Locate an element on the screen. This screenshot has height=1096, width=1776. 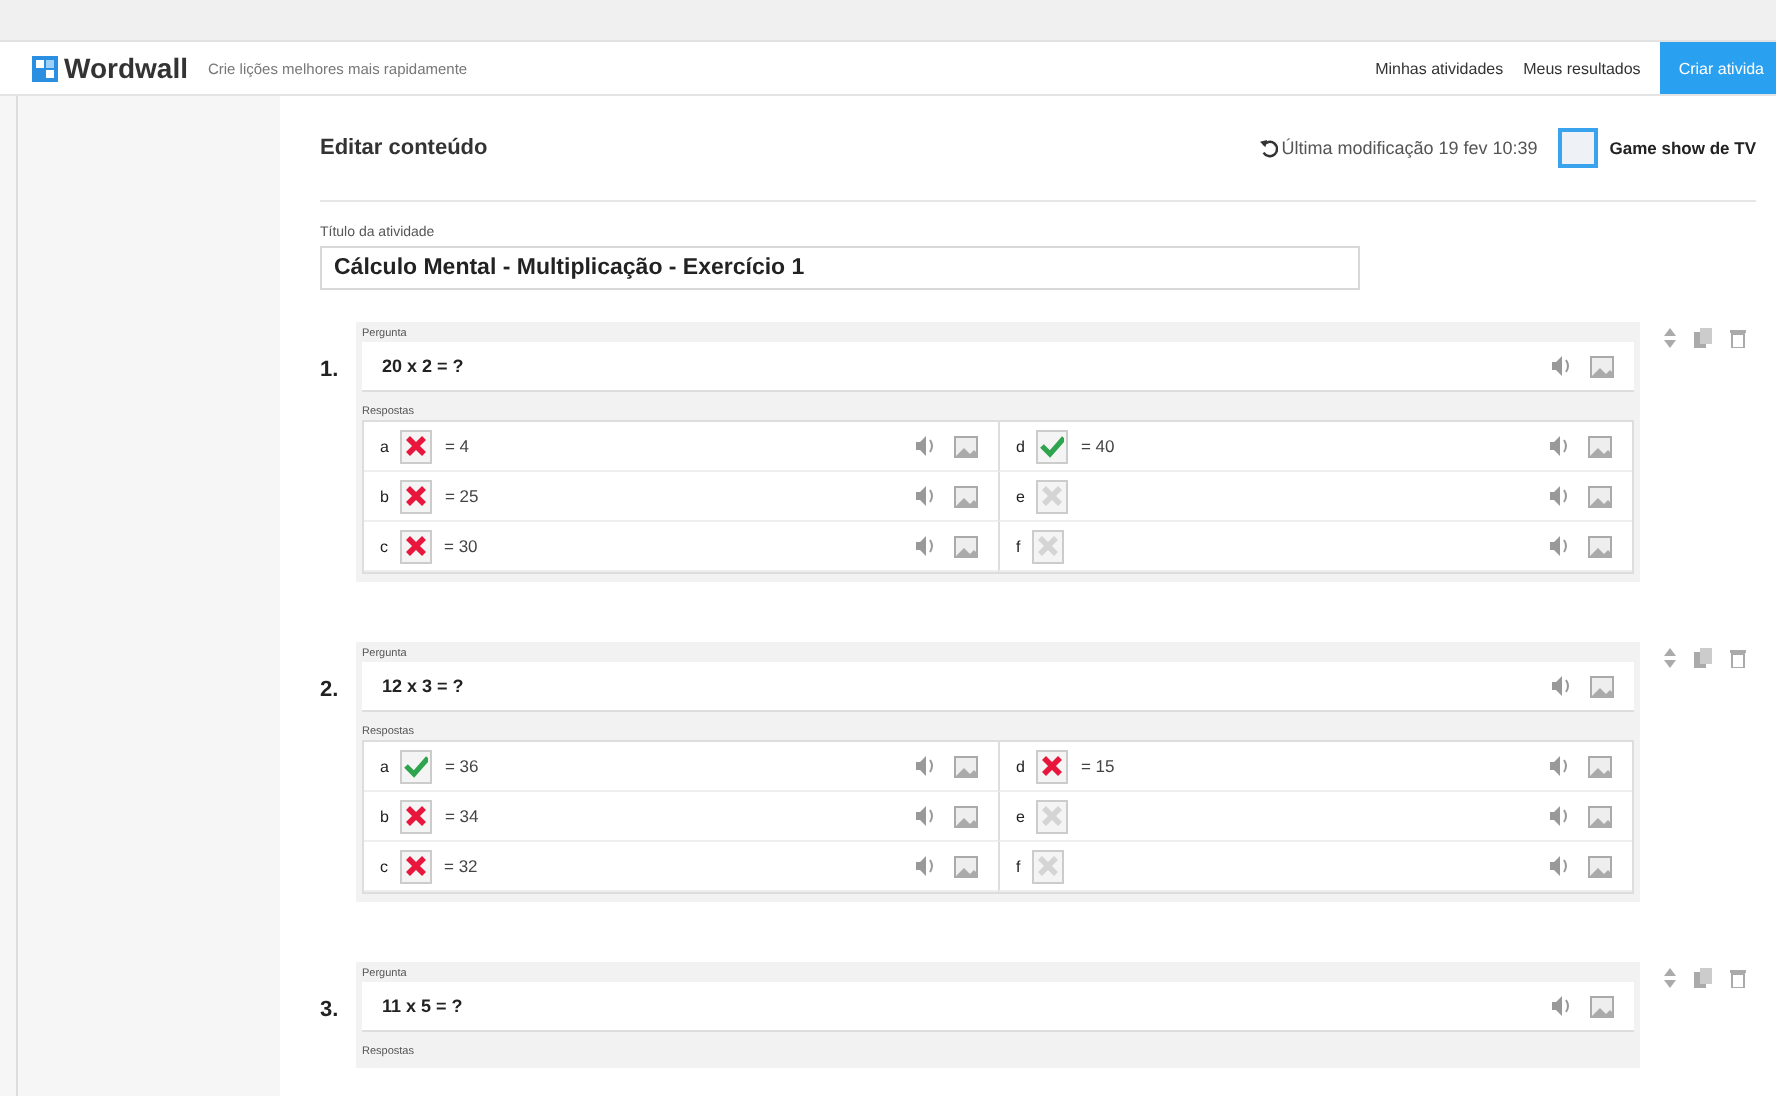
answer-text: = 34 is located at coordinates (461, 816).